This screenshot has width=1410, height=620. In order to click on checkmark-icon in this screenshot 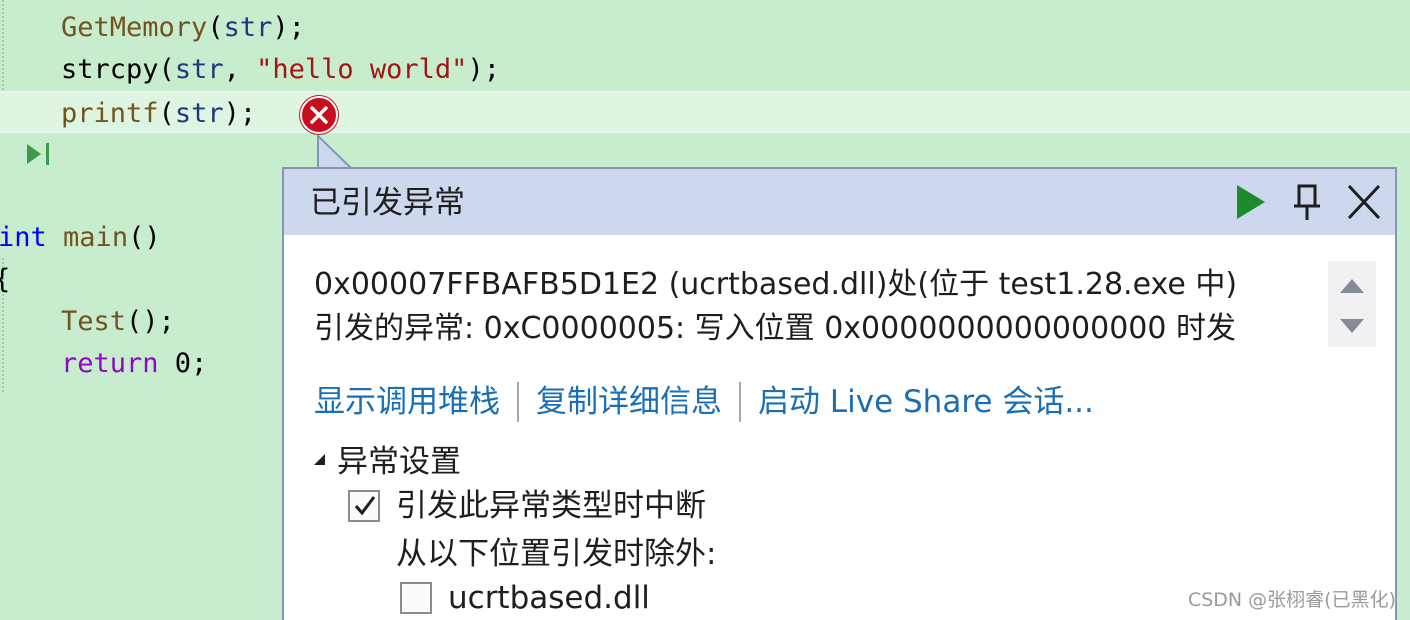, I will do `click(365, 506)`.